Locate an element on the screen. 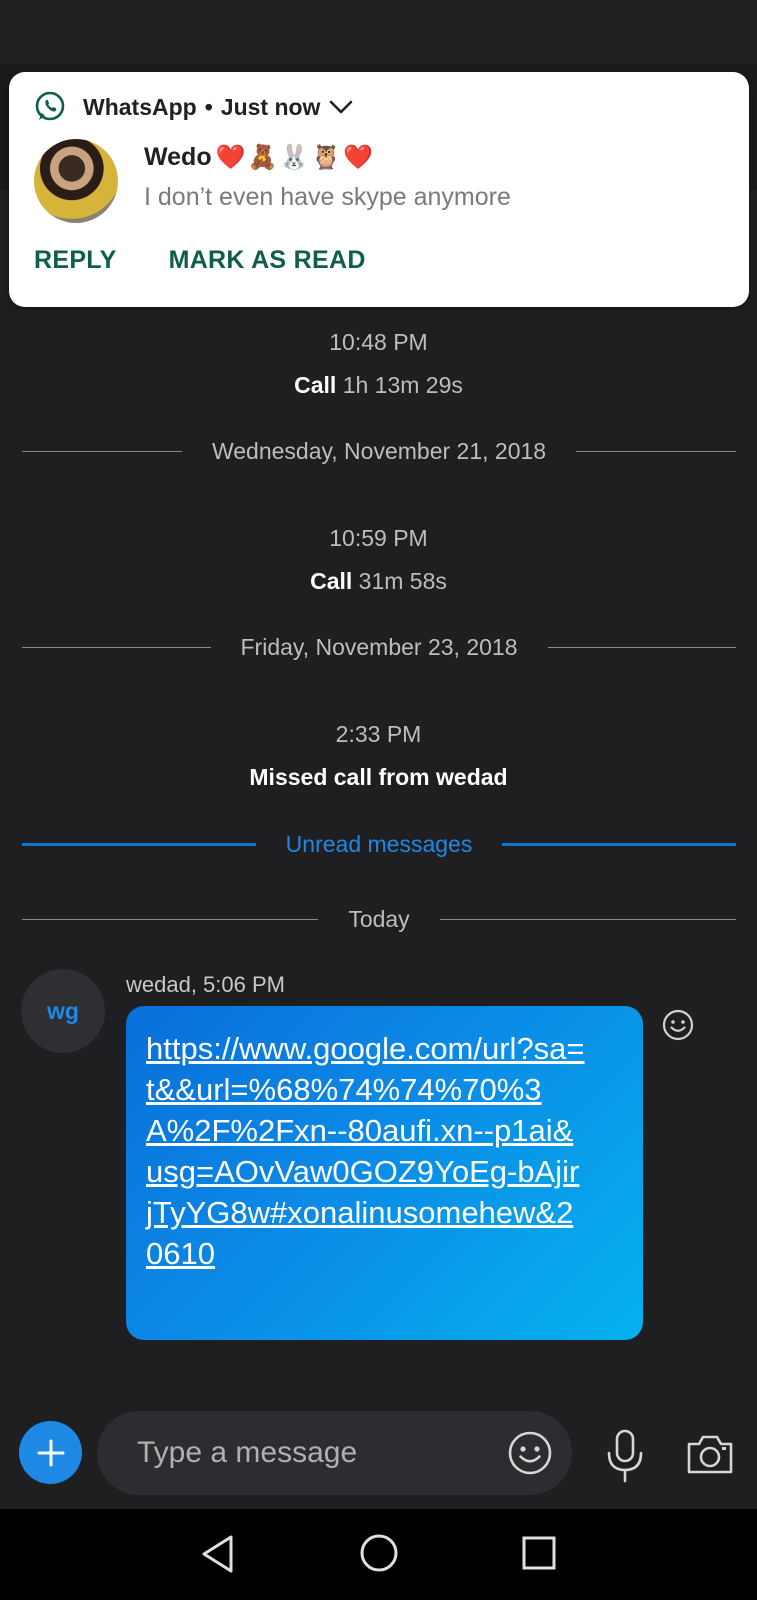  notification-header: WhatsApp • Just now is located at coordinates (193, 107).